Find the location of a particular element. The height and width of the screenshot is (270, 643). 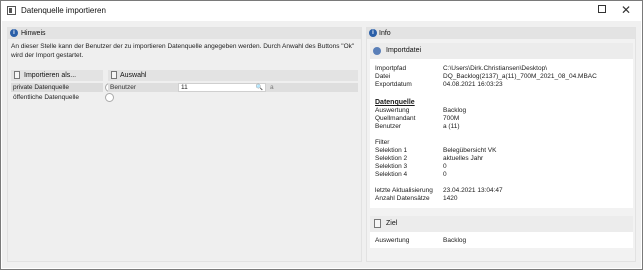

import-icon is located at coordinates (17, 75).